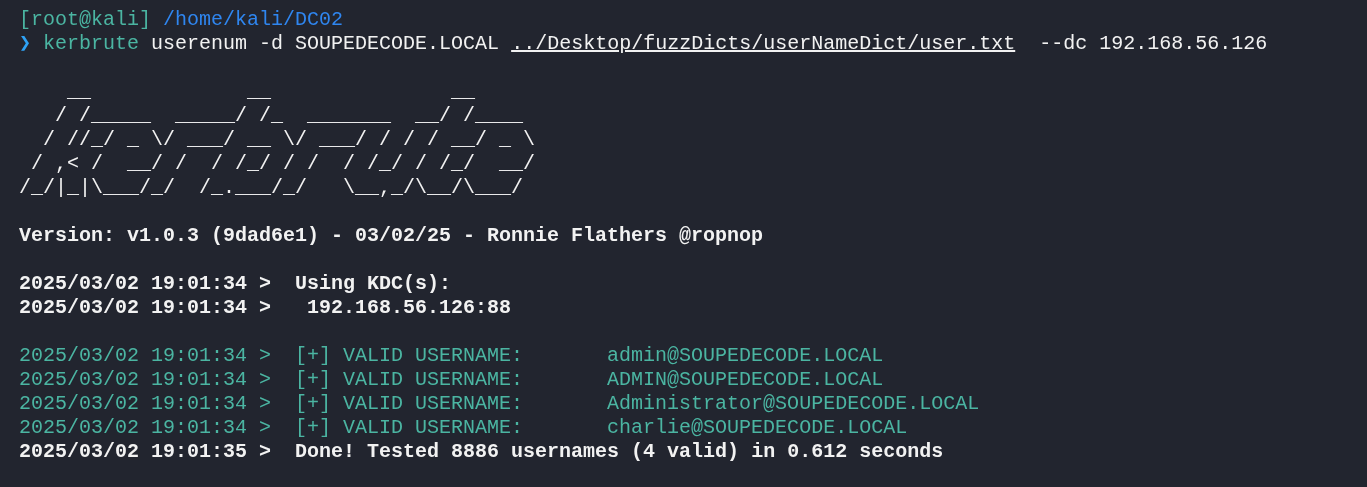  Describe the element at coordinates (793, 404) in the screenshot. I see `username: Administrator@SOUPEDECODE.LOCAL` at that location.